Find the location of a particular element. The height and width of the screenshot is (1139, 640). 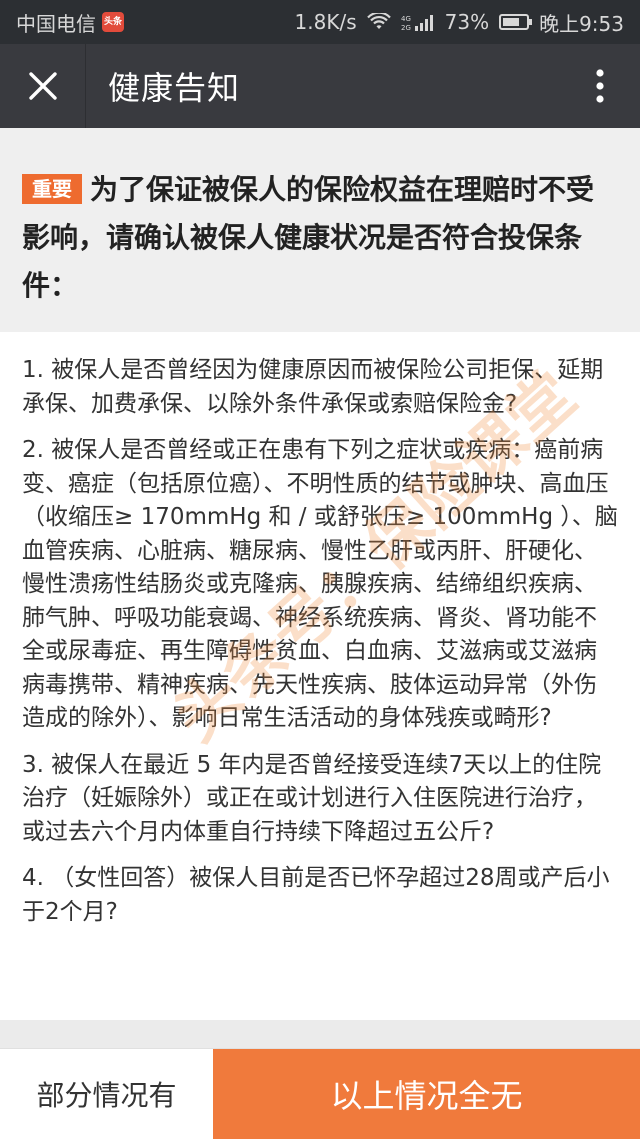

status-bar: 中国电信 头条 1.8K/s 4G 2G 73% 晚上9:53 is located at coordinates (320, 22).